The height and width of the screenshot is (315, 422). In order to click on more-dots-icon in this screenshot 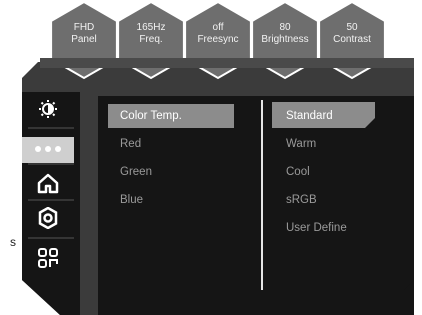, I will do `click(48, 150)`.